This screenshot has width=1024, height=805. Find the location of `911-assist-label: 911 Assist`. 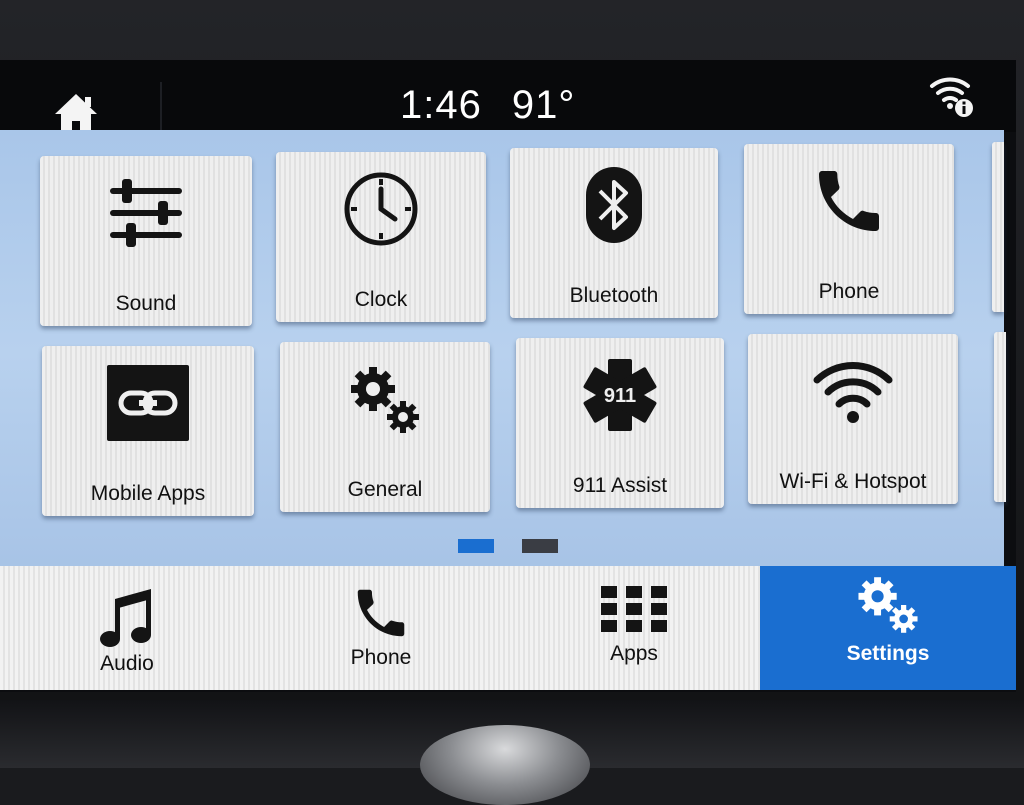

911-assist-label: 911 Assist is located at coordinates (620, 485).